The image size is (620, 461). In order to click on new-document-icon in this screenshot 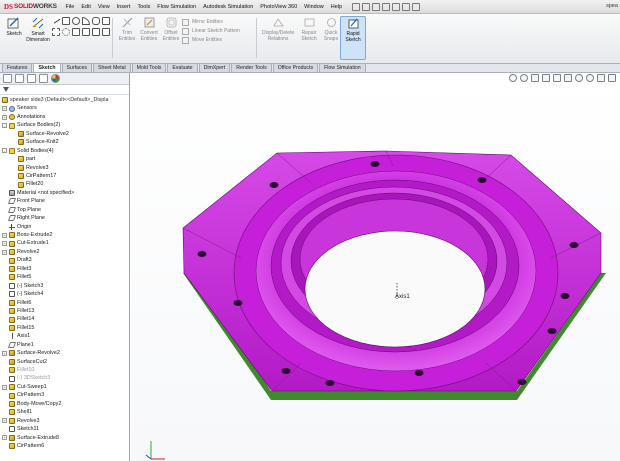, I will do `click(355, 6)`.